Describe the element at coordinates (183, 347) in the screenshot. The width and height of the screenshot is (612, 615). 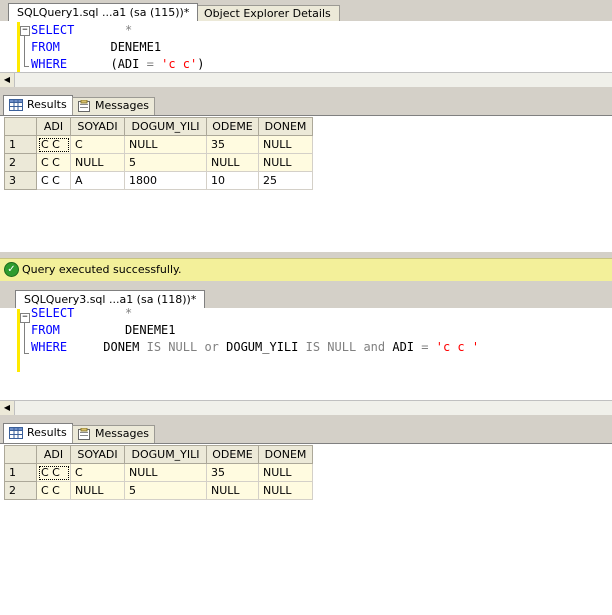
I see `operator: NULL` at that location.